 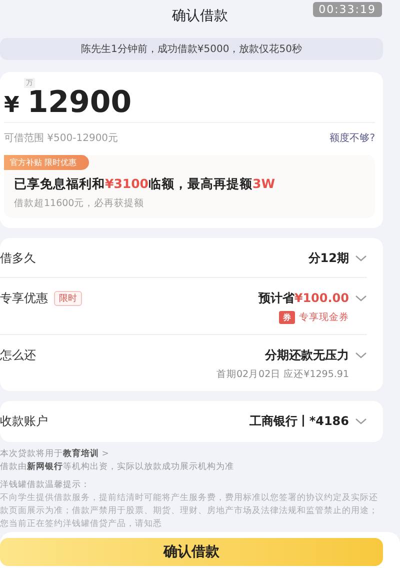 What do you see at coordinates (145, 184) in the screenshot?
I see `promo-headline: 已享免息福利和¥3100临额，最高再提额3W` at bounding box center [145, 184].